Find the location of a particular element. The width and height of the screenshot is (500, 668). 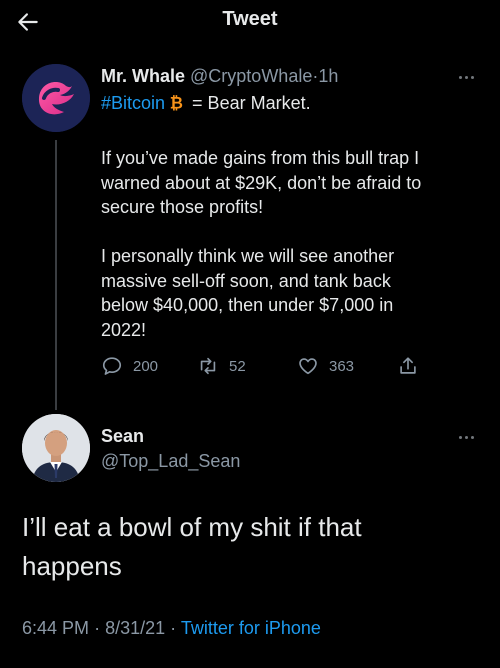

reply-author-handle: @Top_Lad_Sean is located at coordinates (170, 461).